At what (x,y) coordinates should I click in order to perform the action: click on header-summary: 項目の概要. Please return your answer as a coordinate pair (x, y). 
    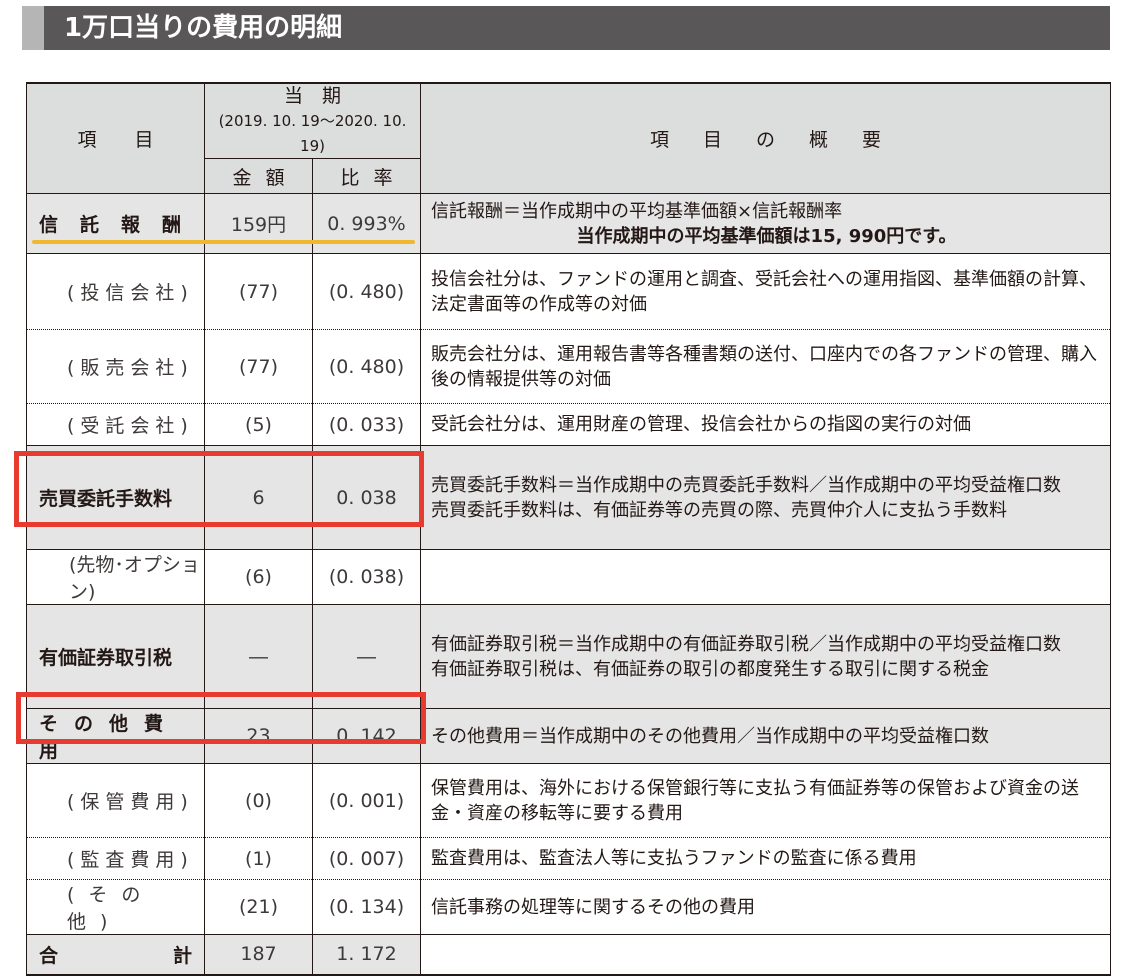
    Looking at the image, I should click on (766, 138).